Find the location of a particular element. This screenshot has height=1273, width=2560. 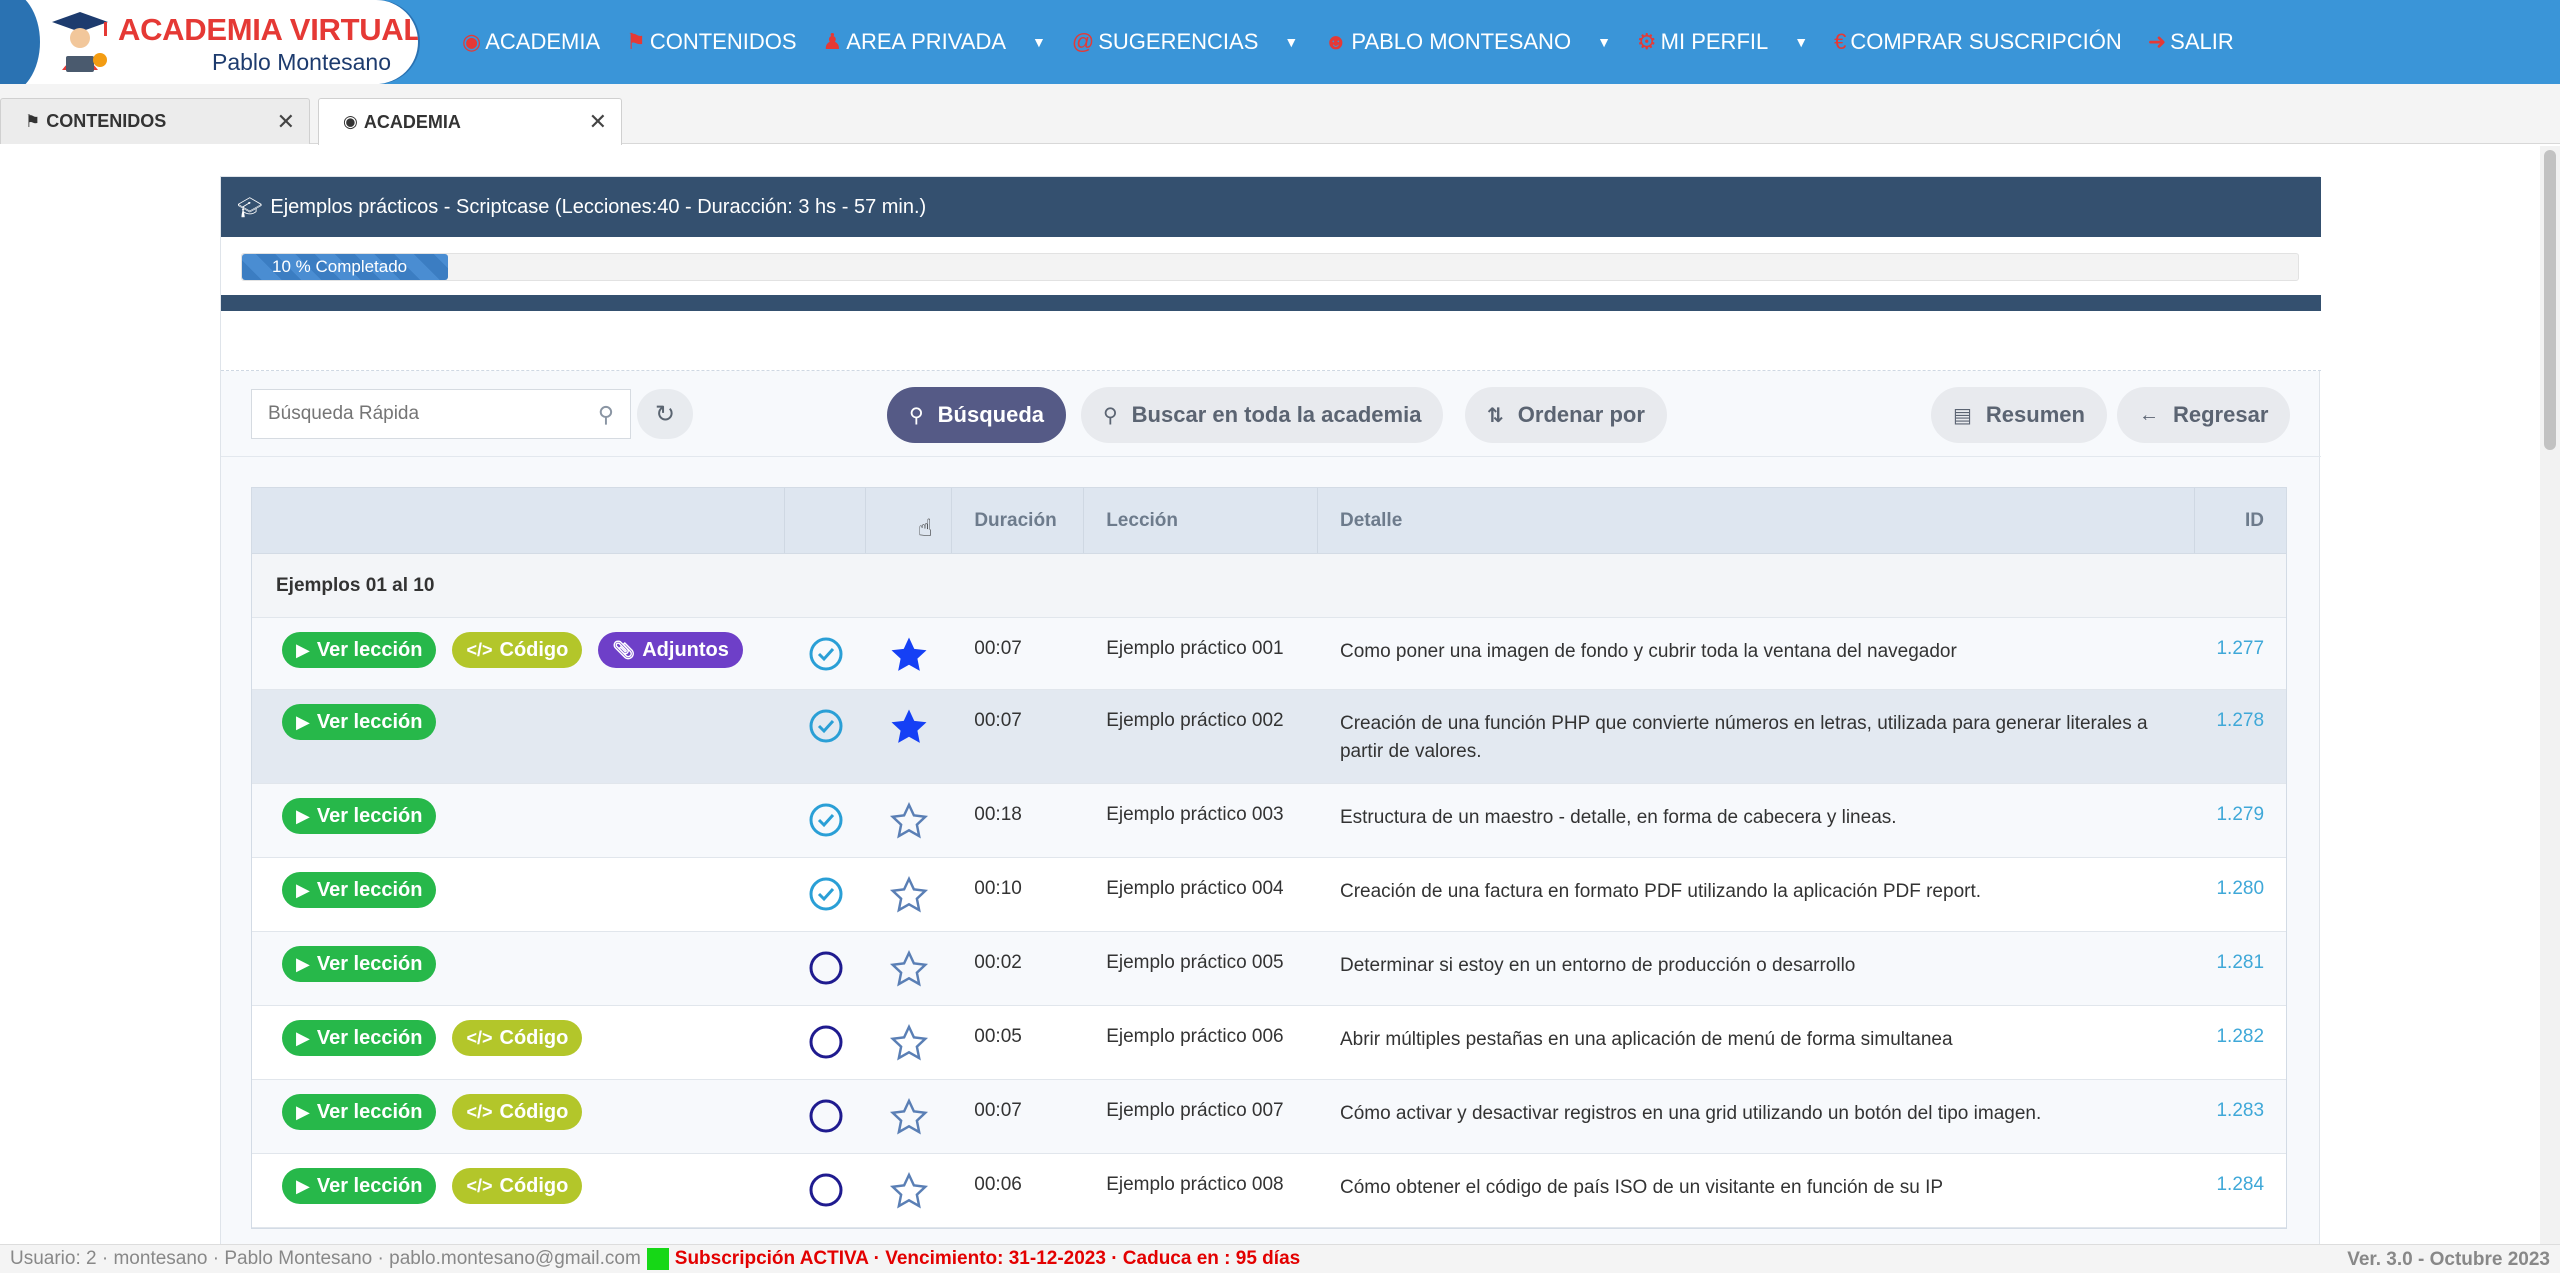

nav-area-privada: ♟ AREA PRIVADA ▼ is located at coordinates (934, 42).